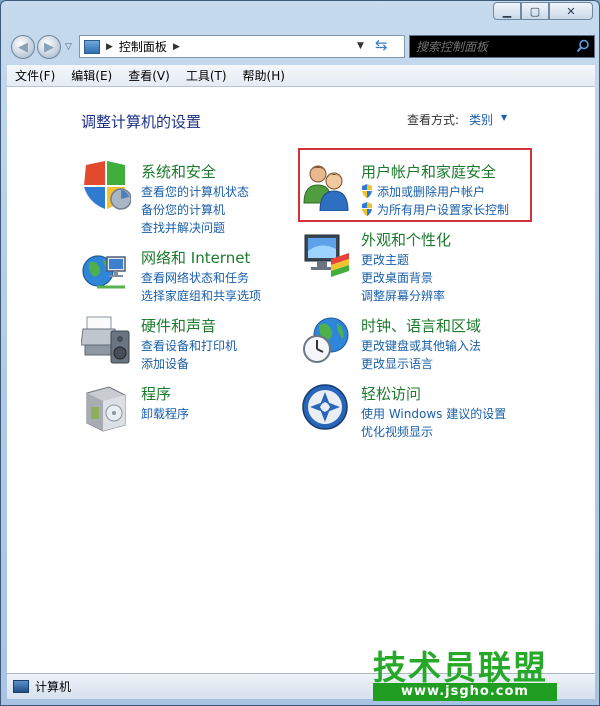 The width and height of the screenshot is (600, 706). What do you see at coordinates (106, 186) in the screenshot?
I see `security-shield-icon` at bounding box center [106, 186].